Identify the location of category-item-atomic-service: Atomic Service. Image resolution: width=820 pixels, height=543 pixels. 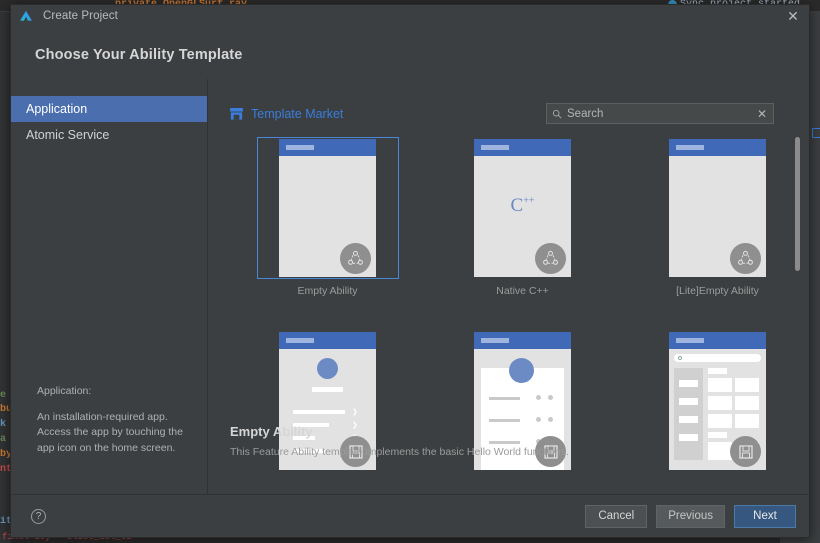
(109, 135).